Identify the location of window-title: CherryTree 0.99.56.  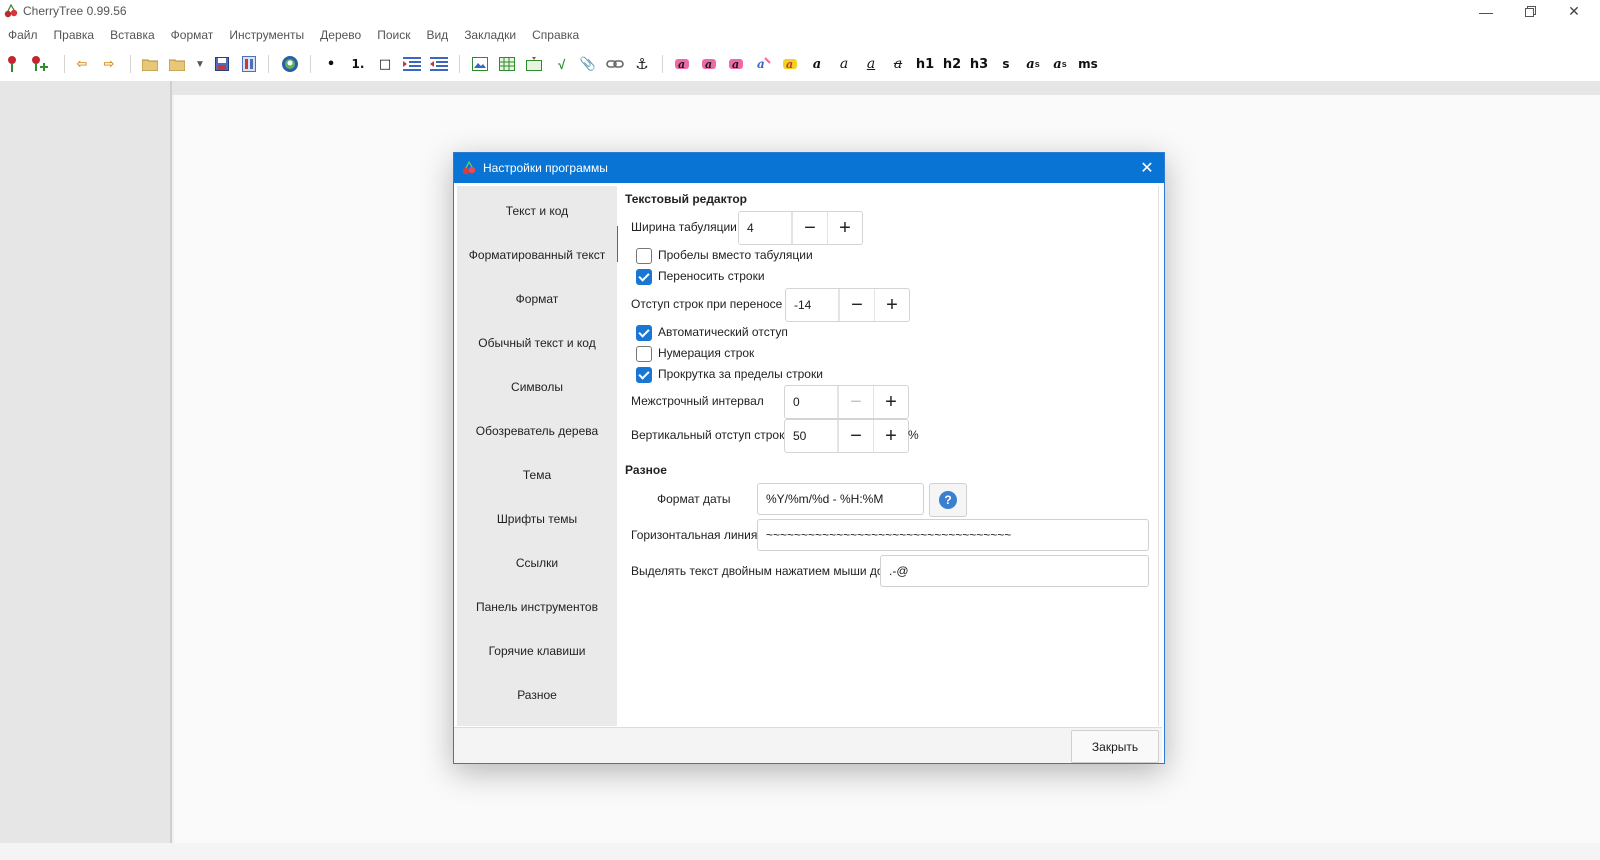
(75, 11).